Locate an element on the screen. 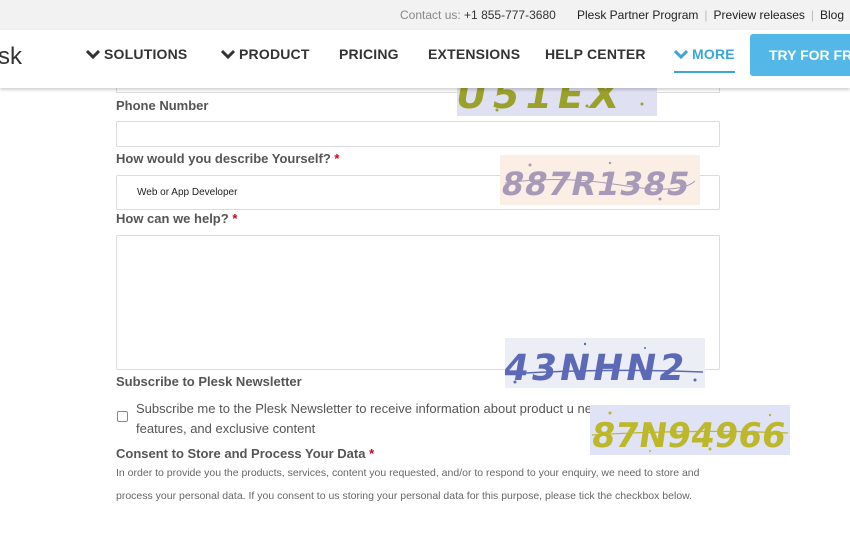 This screenshot has width=850, height=540. newsletter-label: Subscribe to Plesk Newsletter is located at coordinates (209, 381).